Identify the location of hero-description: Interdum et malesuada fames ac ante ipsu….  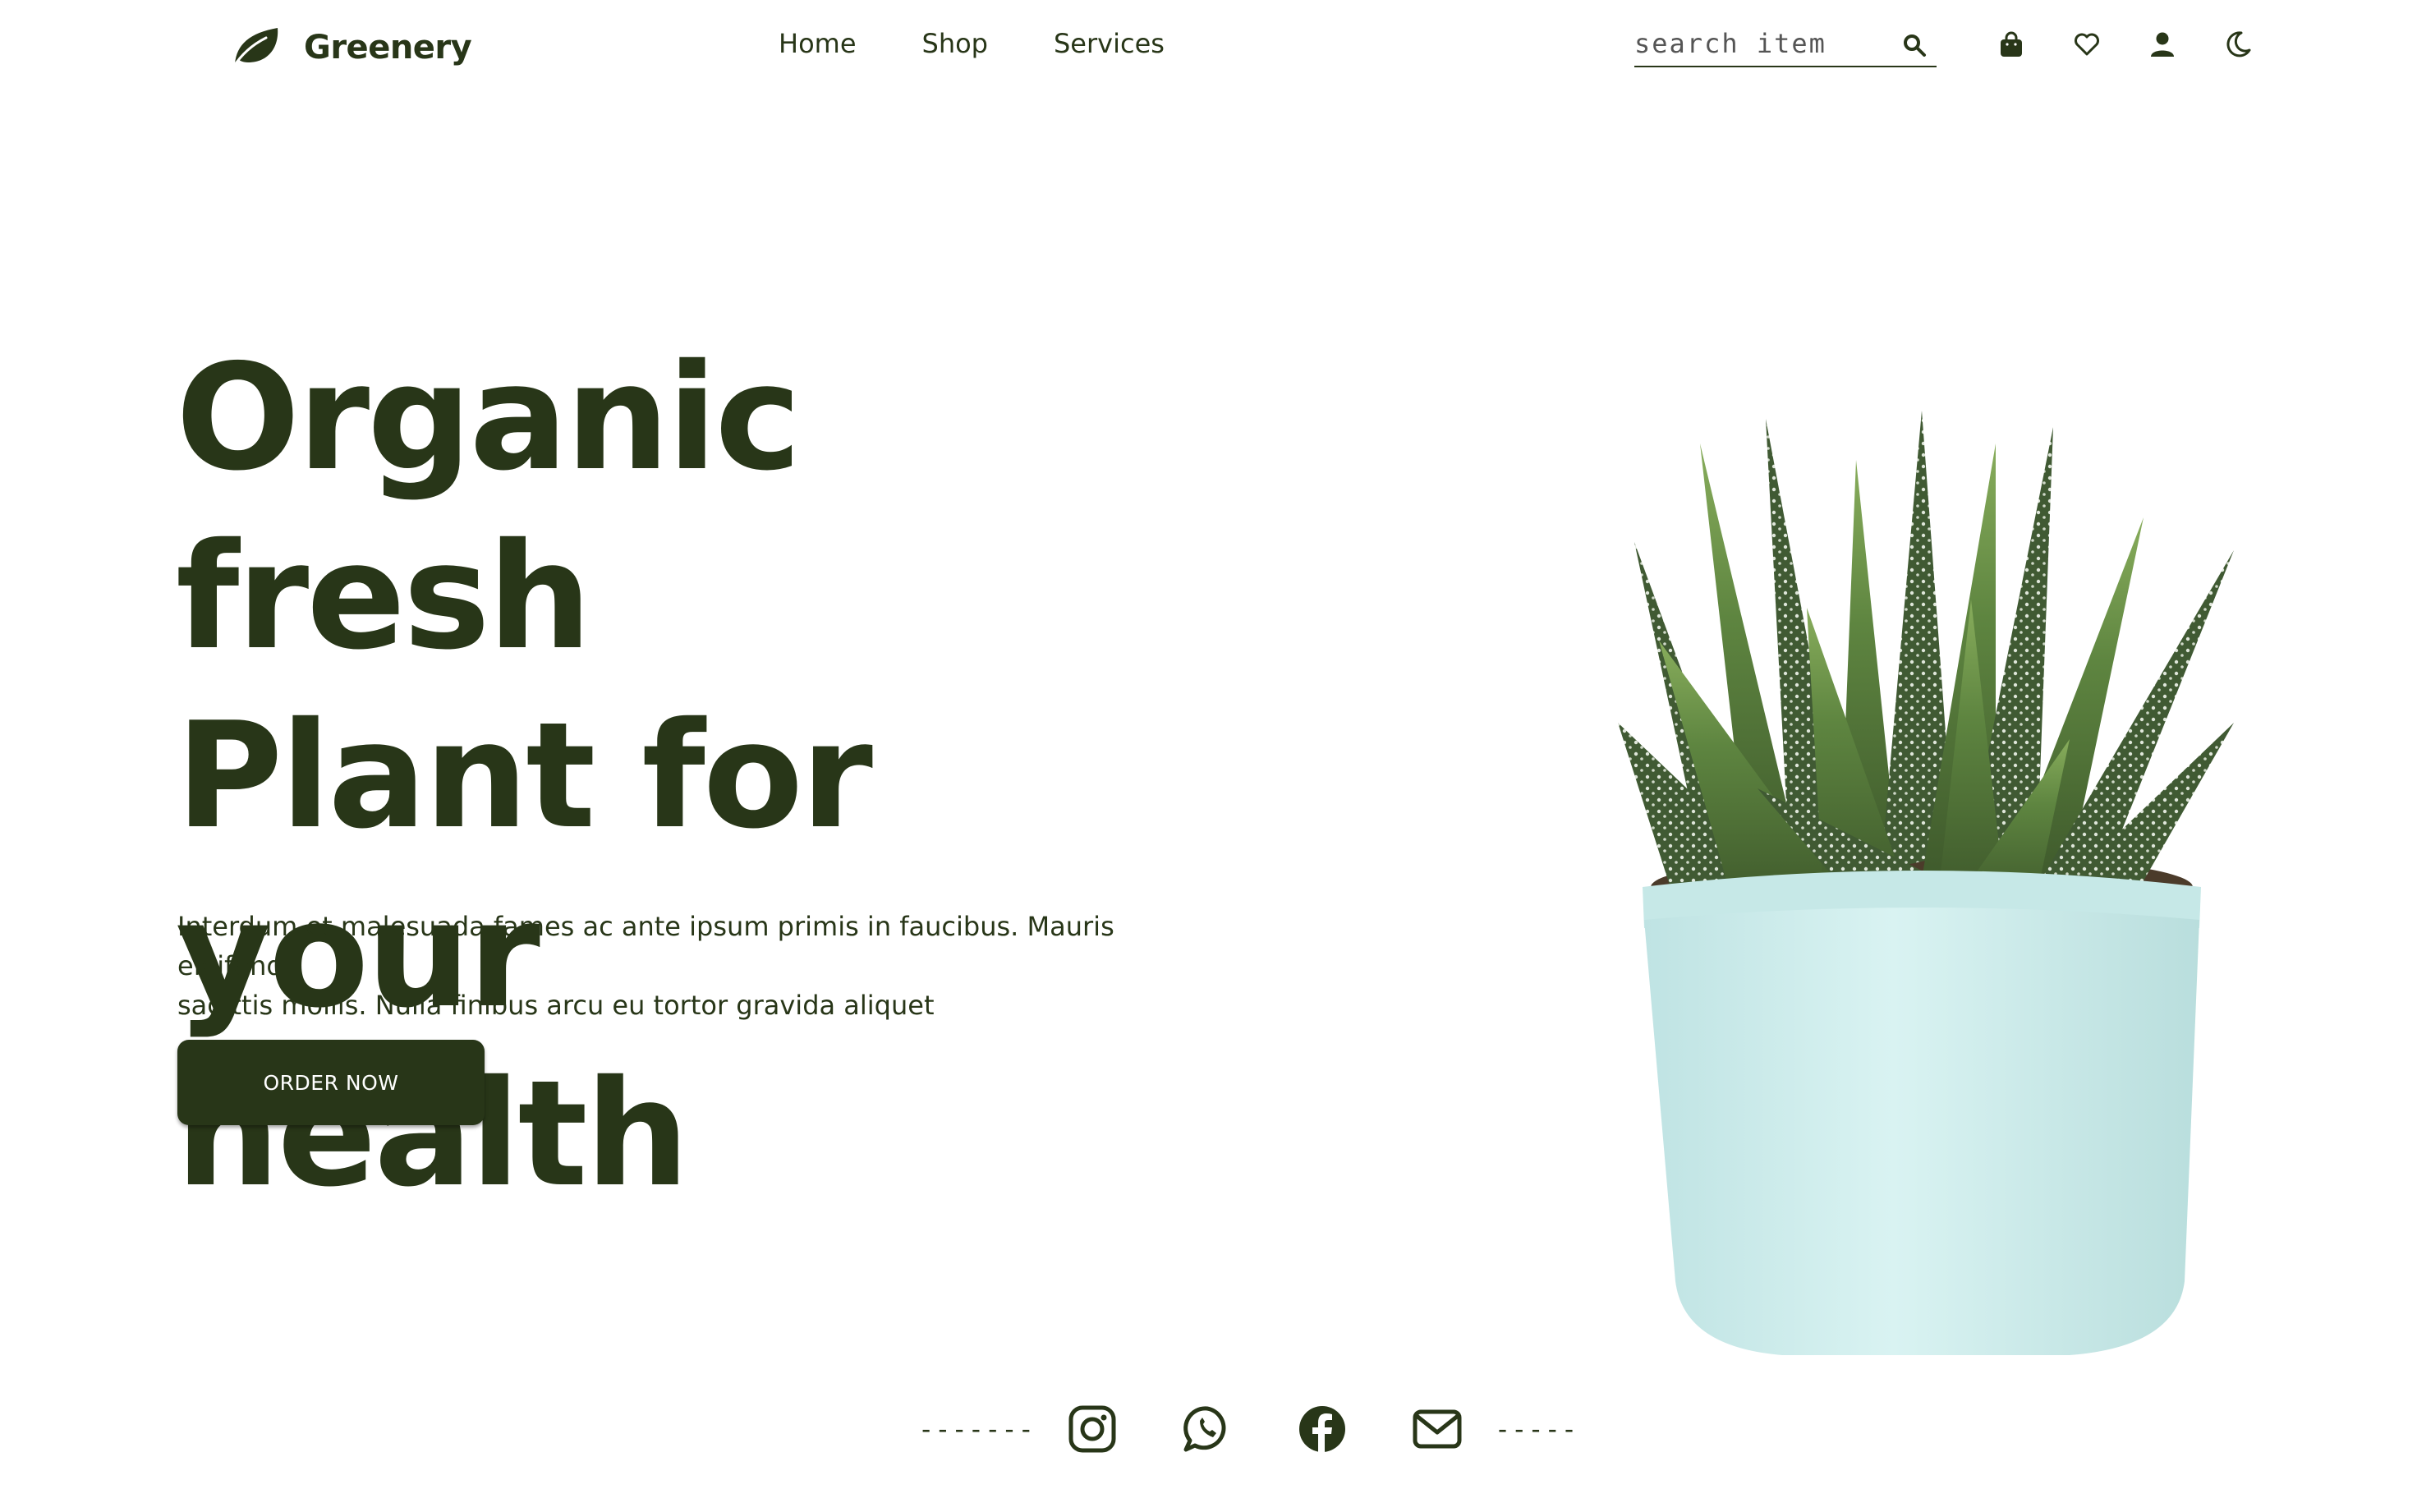
(690, 966).